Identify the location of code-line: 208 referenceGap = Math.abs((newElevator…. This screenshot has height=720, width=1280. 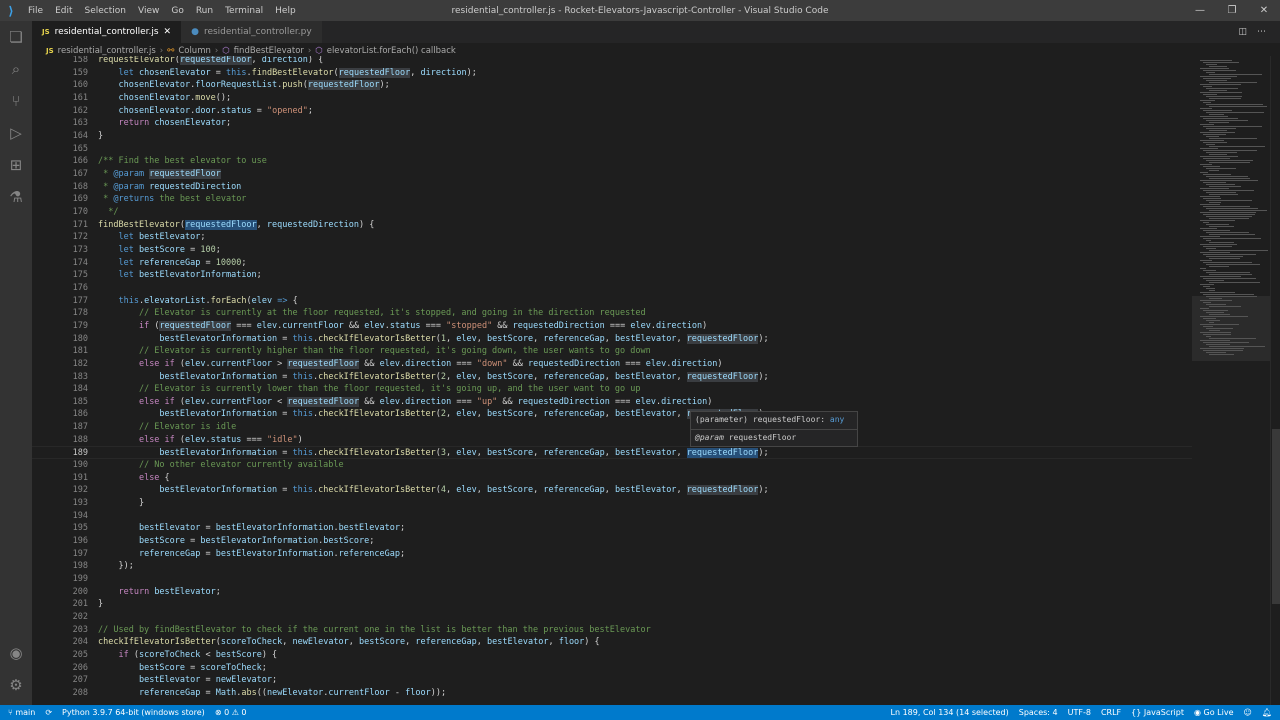
(612, 693).